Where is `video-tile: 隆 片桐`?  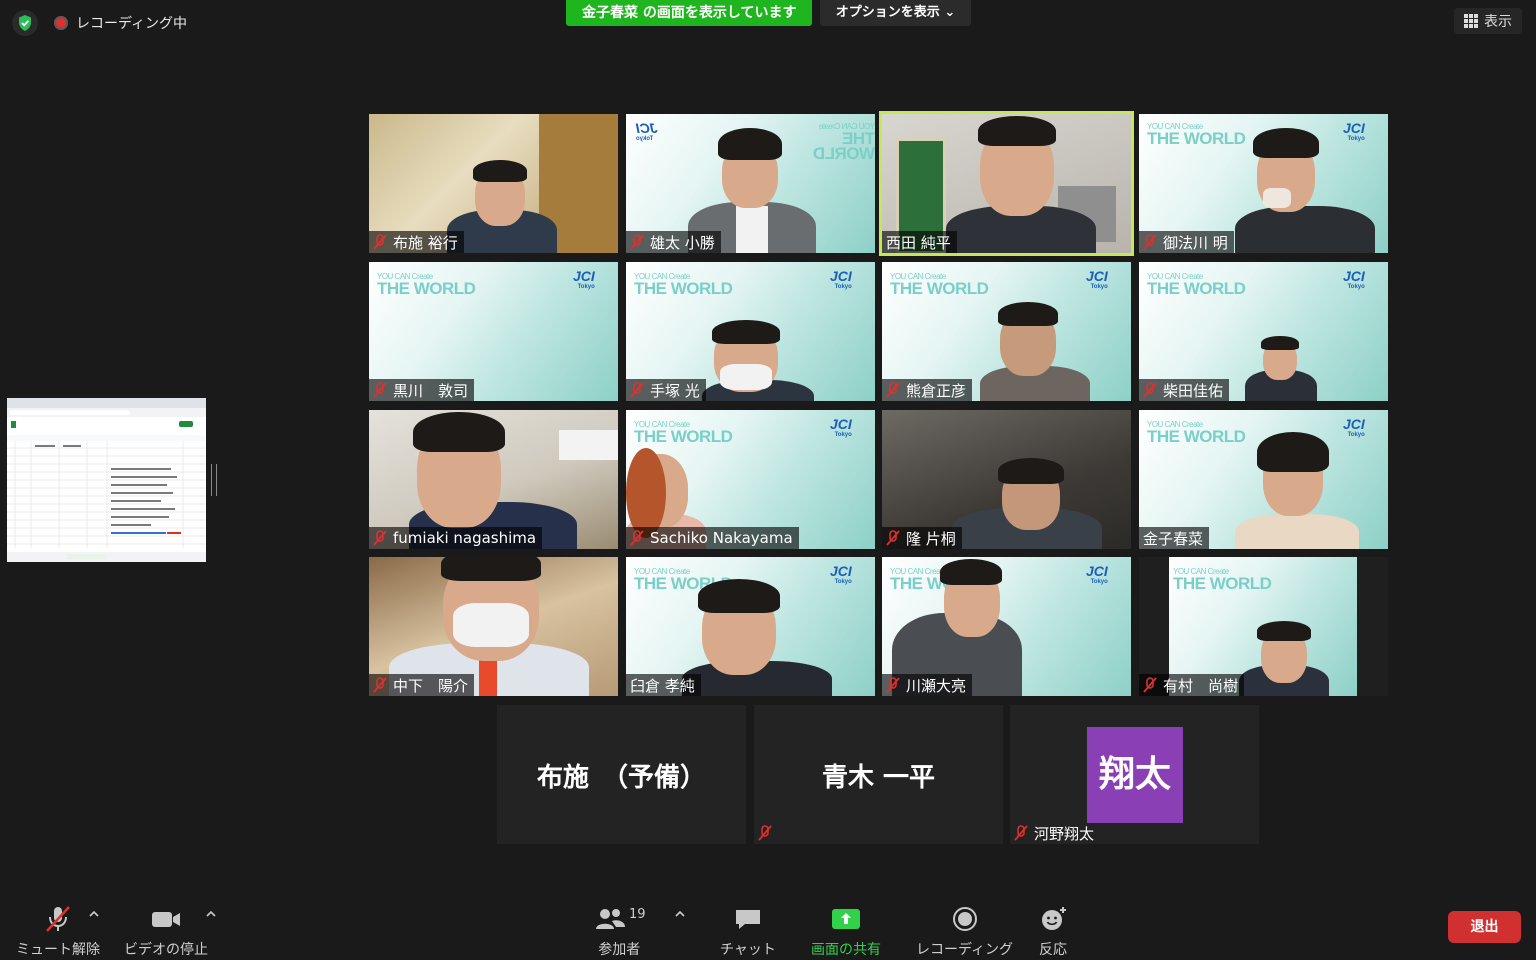 video-tile: 隆 片桐 is located at coordinates (1006, 479).